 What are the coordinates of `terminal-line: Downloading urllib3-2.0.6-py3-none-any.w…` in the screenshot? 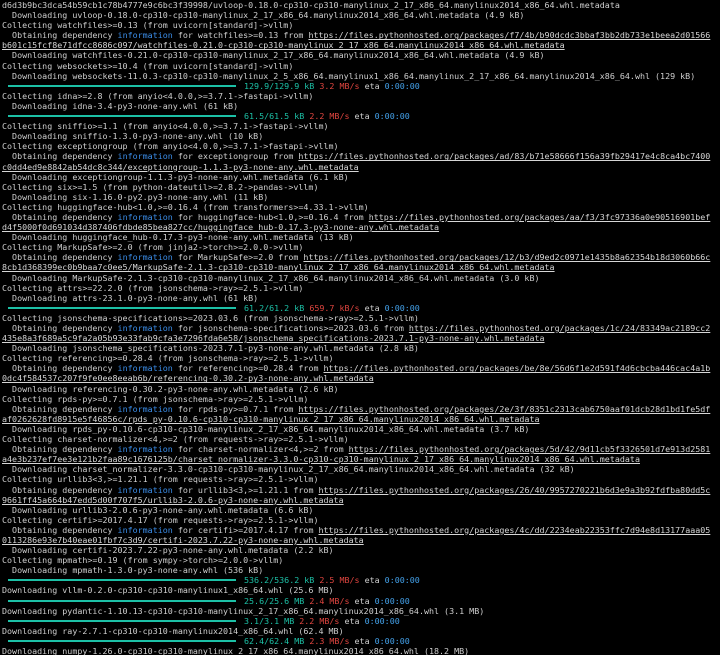 It's located at (360, 510).